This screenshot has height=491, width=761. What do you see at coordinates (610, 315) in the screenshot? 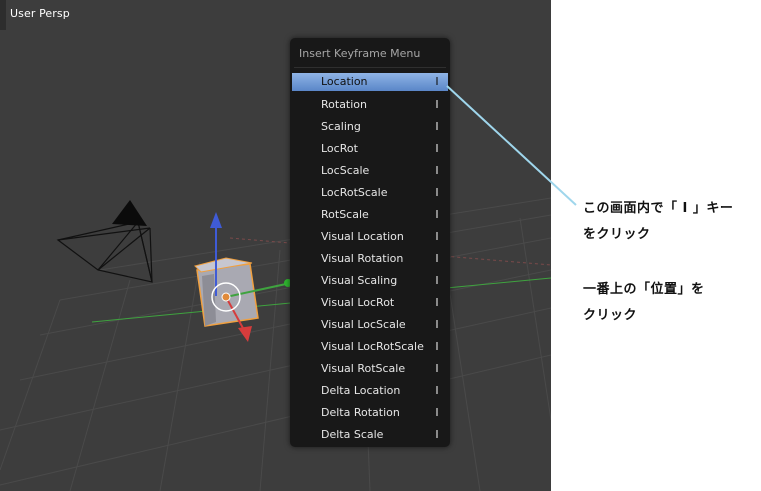
I see `annotation-line-4: クリック` at bounding box center [610, 315].